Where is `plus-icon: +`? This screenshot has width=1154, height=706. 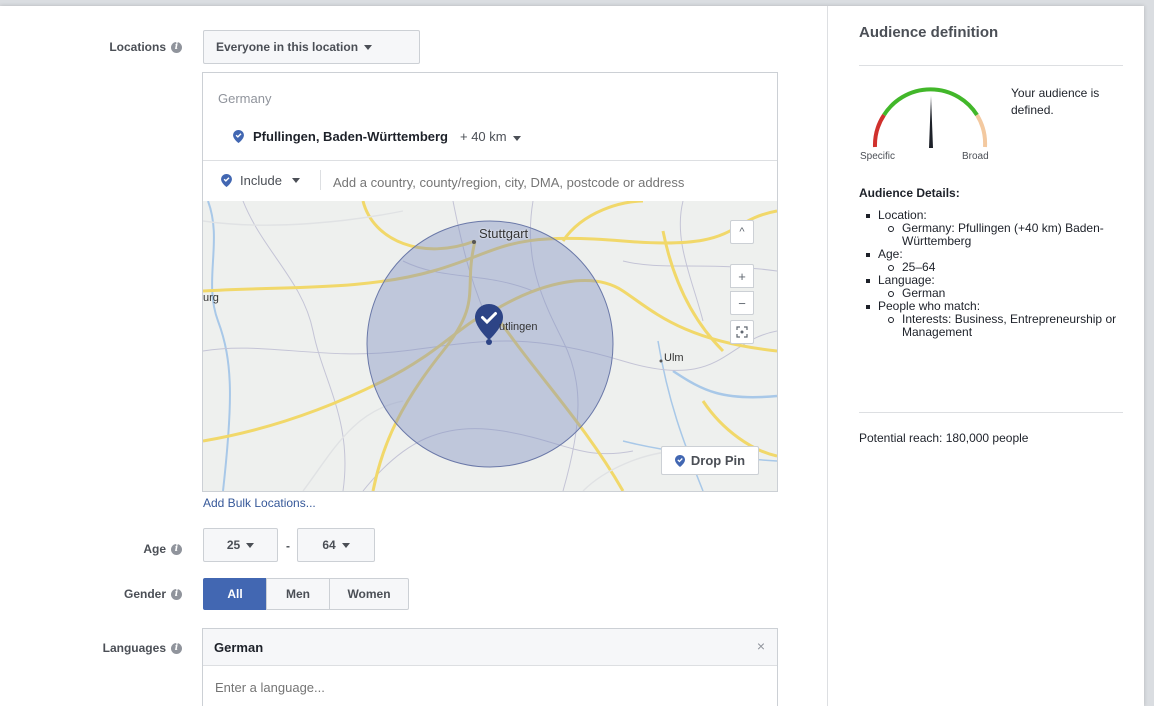
plus-icon: + is located at coordinates (742, 276).